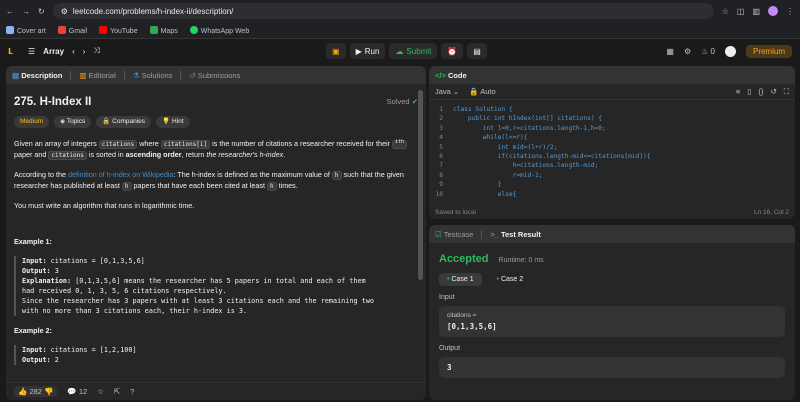 The width and height of the screenshot is (800, 402). I want to click on extensions-icon: ◫, so click(741, 11).